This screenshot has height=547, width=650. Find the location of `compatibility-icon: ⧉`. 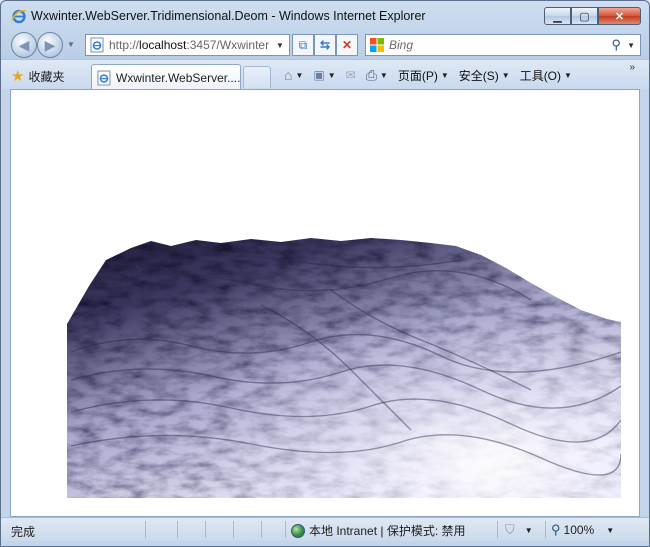

compatibility-icon: ⧉ is located at coordinates (303, 44).